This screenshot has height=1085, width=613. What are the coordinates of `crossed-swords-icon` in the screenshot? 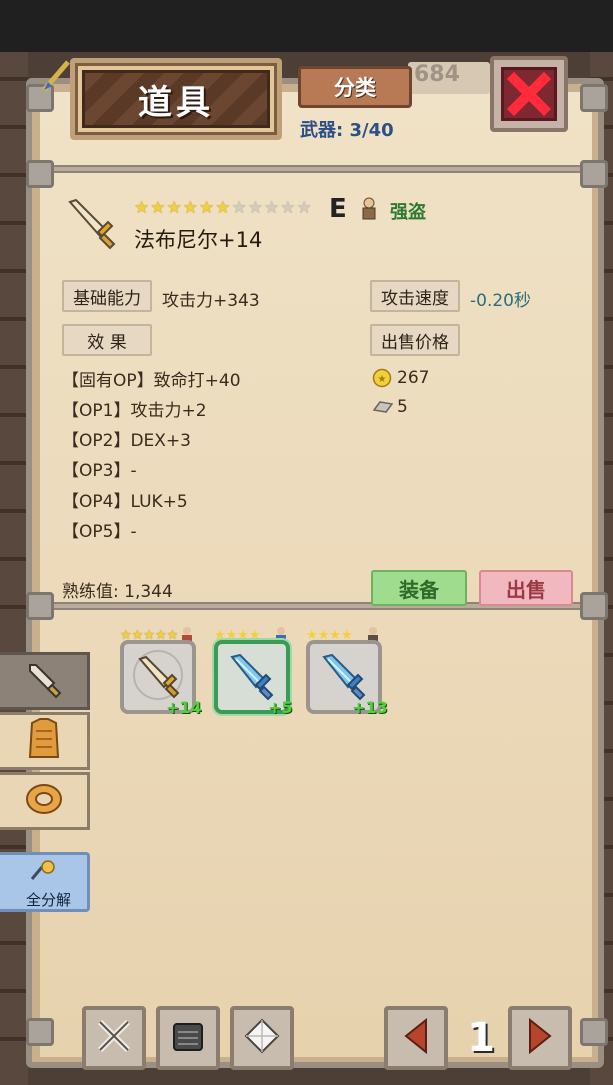 It's located at (114, 1038).